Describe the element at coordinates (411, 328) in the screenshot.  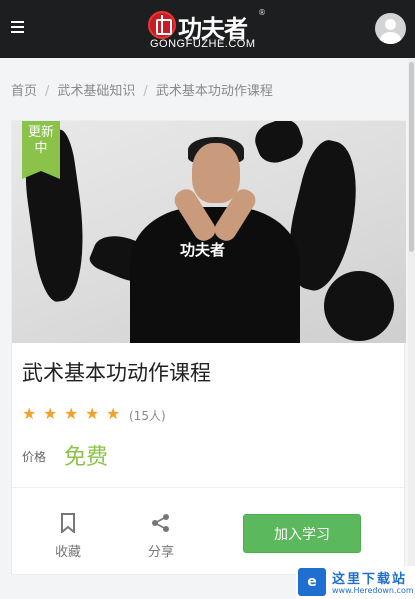
I see `scrollbar` at that location.